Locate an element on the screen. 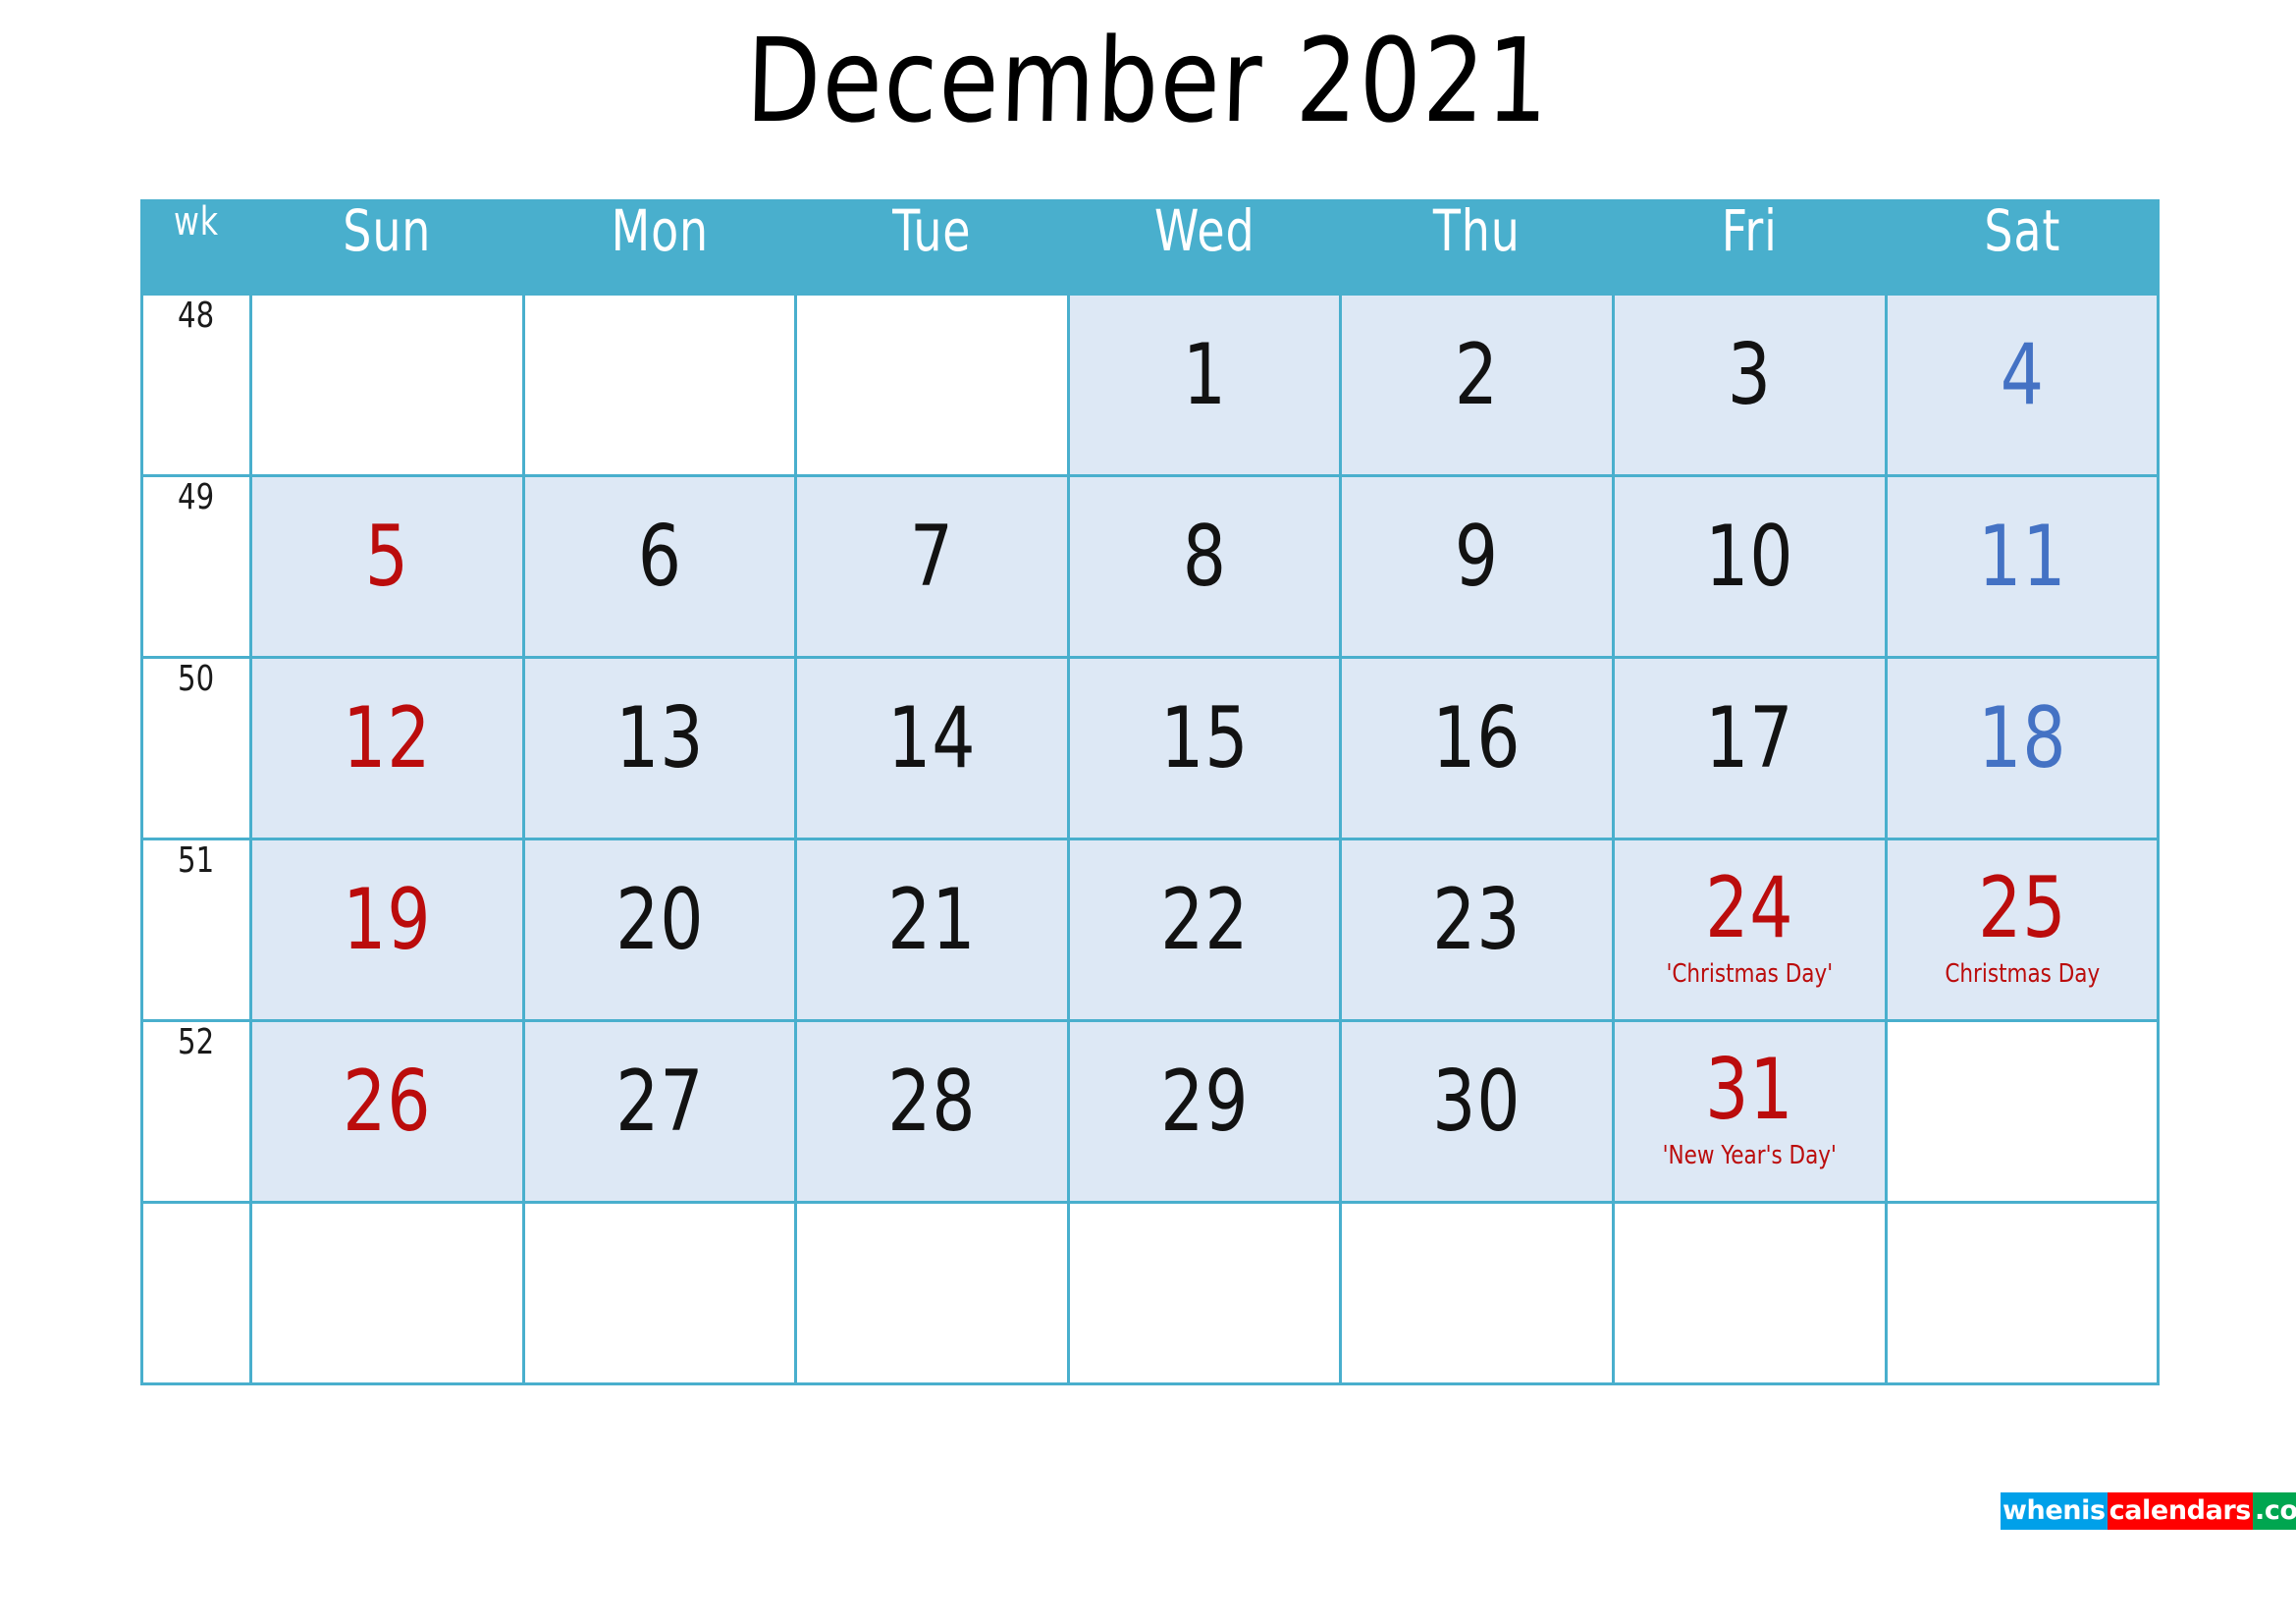  day-cell-16: 16 is located at coordinates (1477, 748).